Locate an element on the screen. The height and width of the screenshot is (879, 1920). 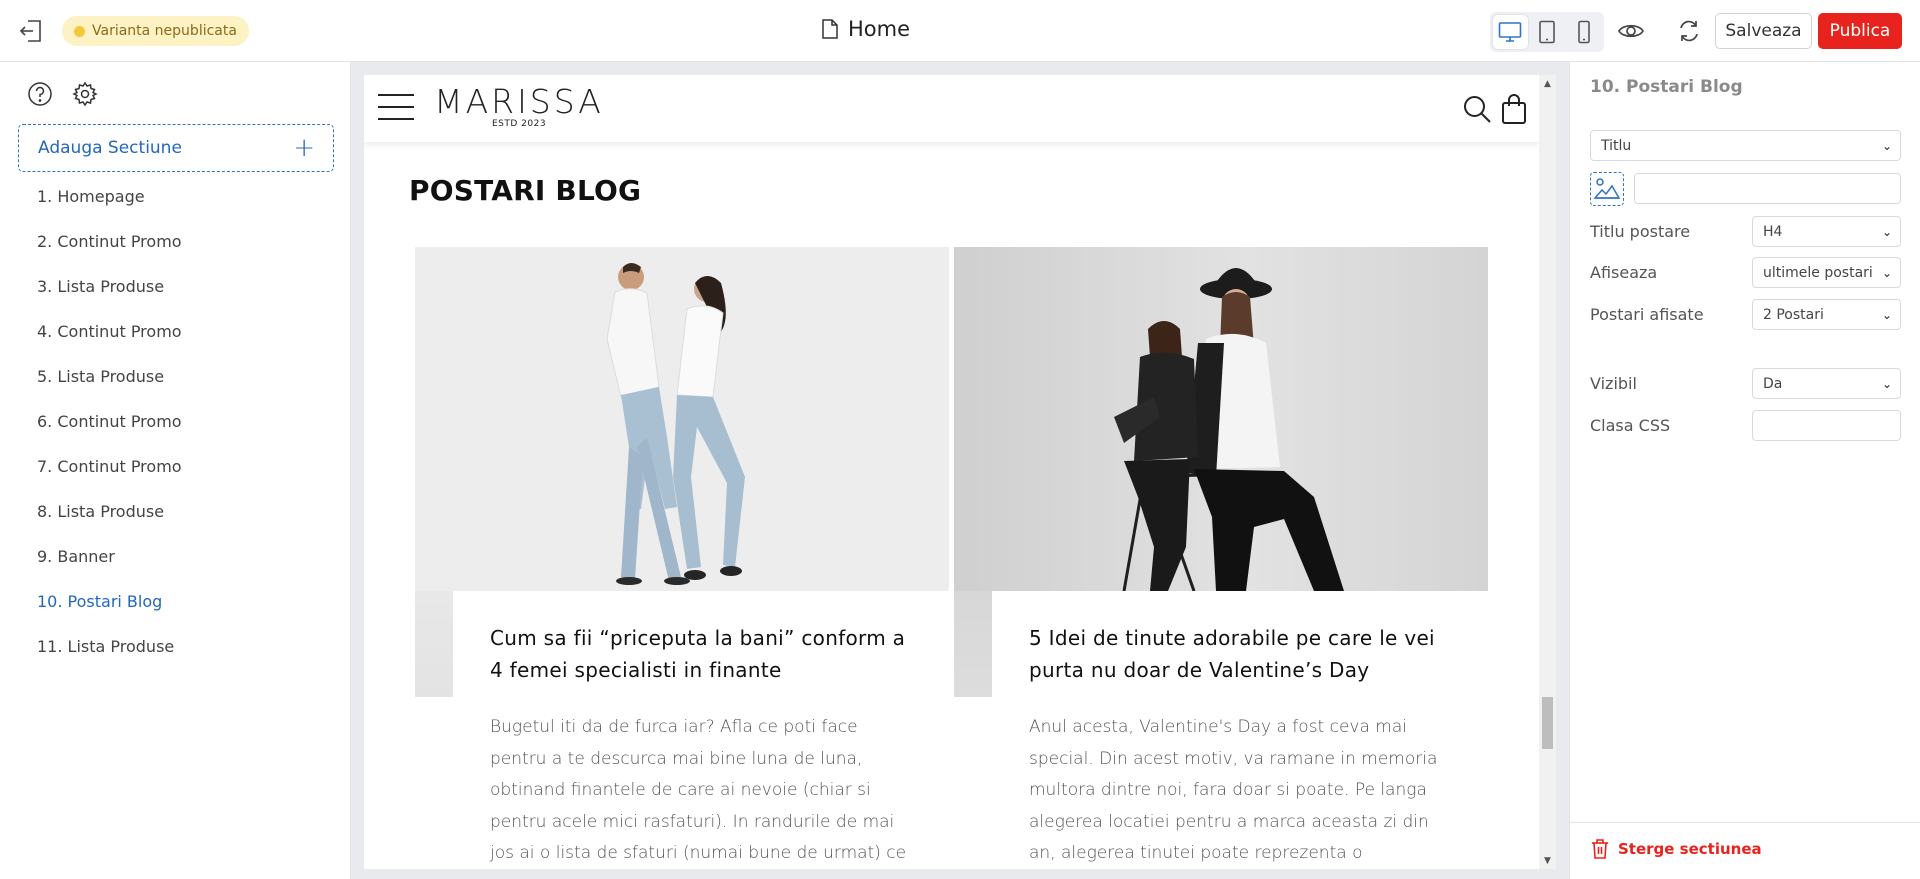
section-item: 6. Continut Promo is located at coordinates (175, 421).